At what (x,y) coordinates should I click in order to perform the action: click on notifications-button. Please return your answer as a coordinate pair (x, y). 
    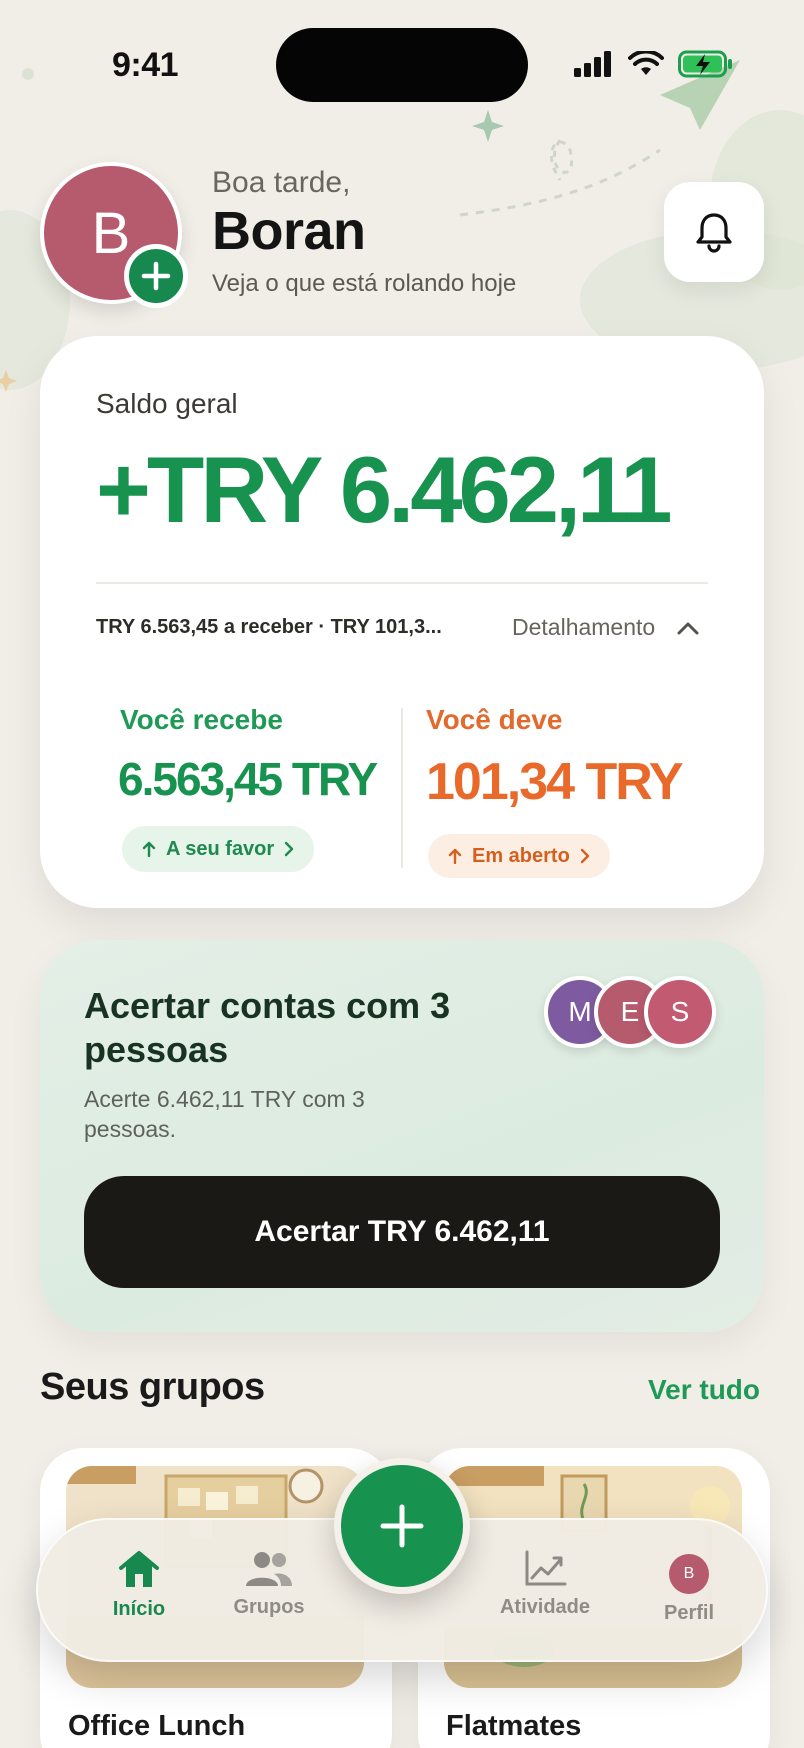
    Looking at the image, I should click on (714, 232).